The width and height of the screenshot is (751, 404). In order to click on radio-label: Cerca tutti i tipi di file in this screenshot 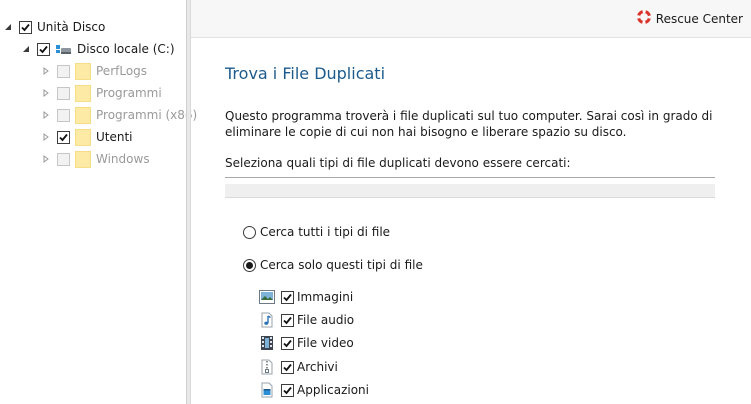, I will do `click(325, 232)`.